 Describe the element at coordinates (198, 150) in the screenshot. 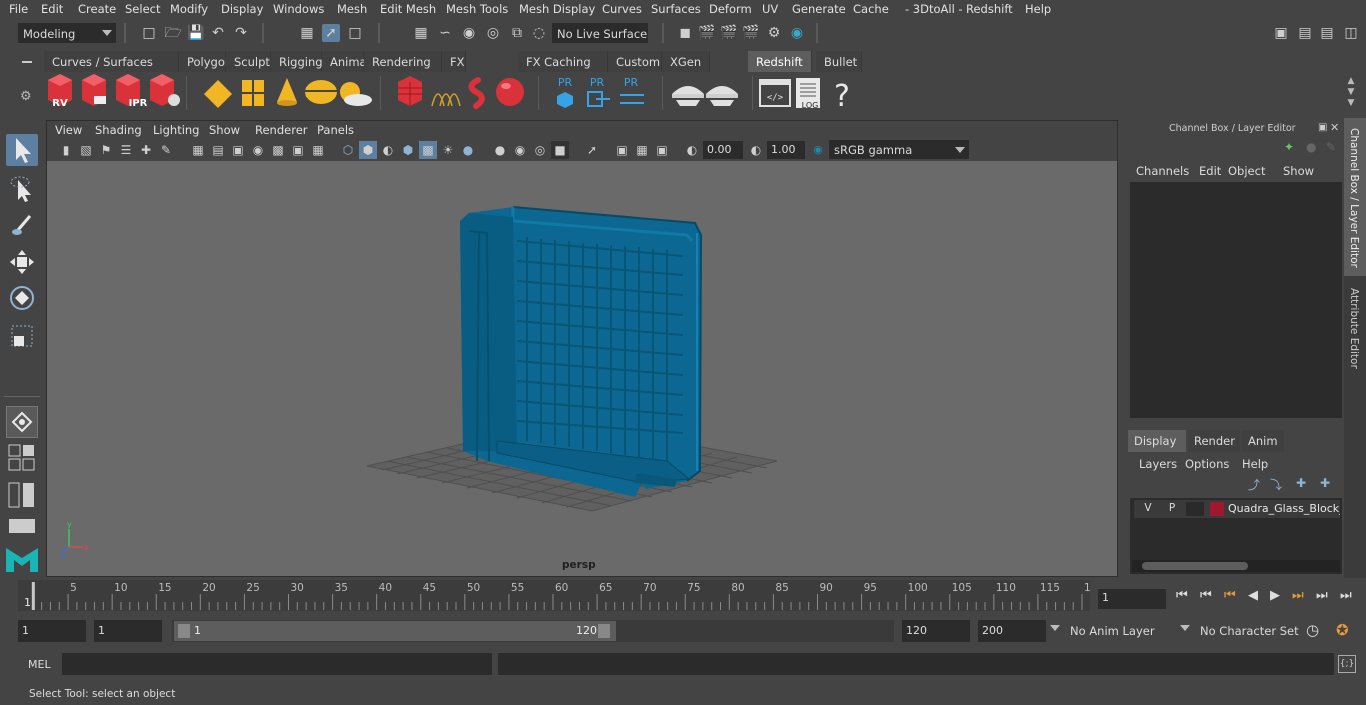

I see `grid-toggle-icon: ▦` at that location.